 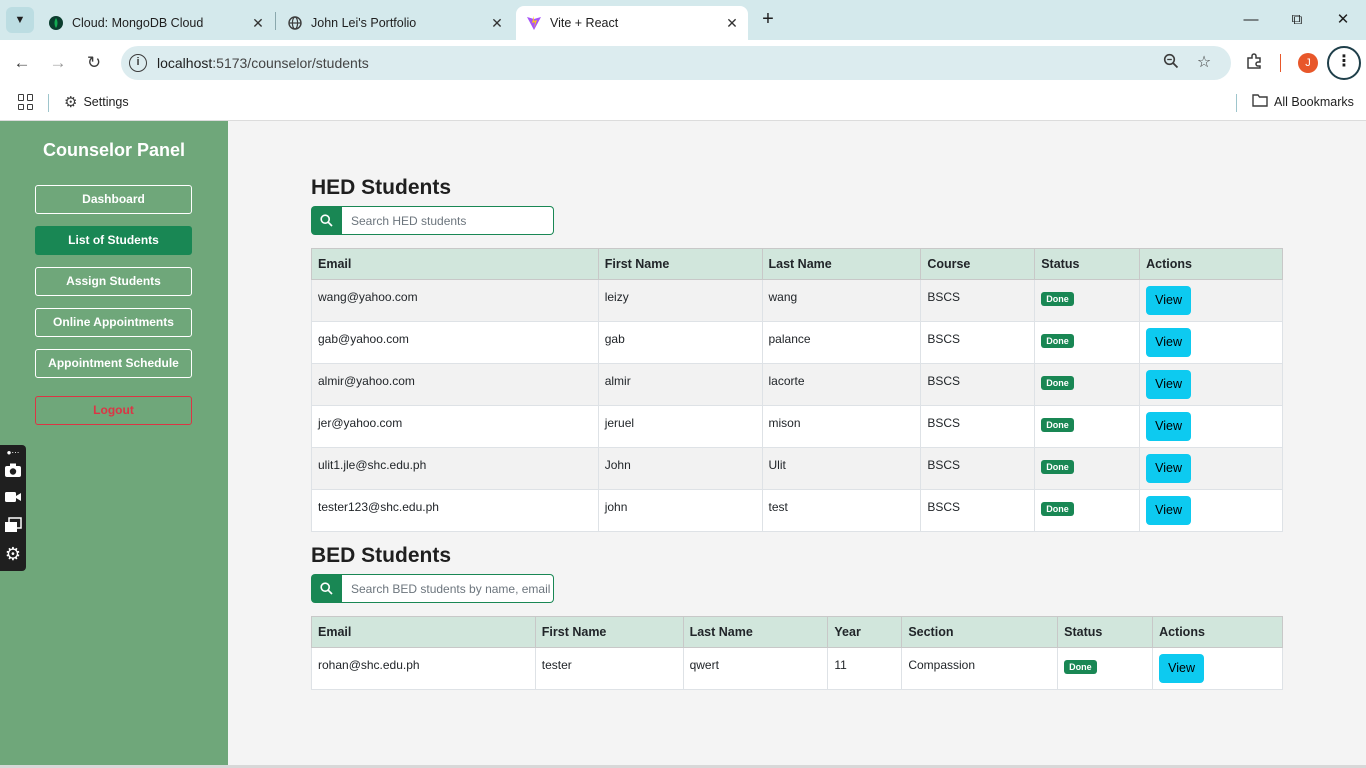 I want to click on windows-icon, so click(x=13, y=527).